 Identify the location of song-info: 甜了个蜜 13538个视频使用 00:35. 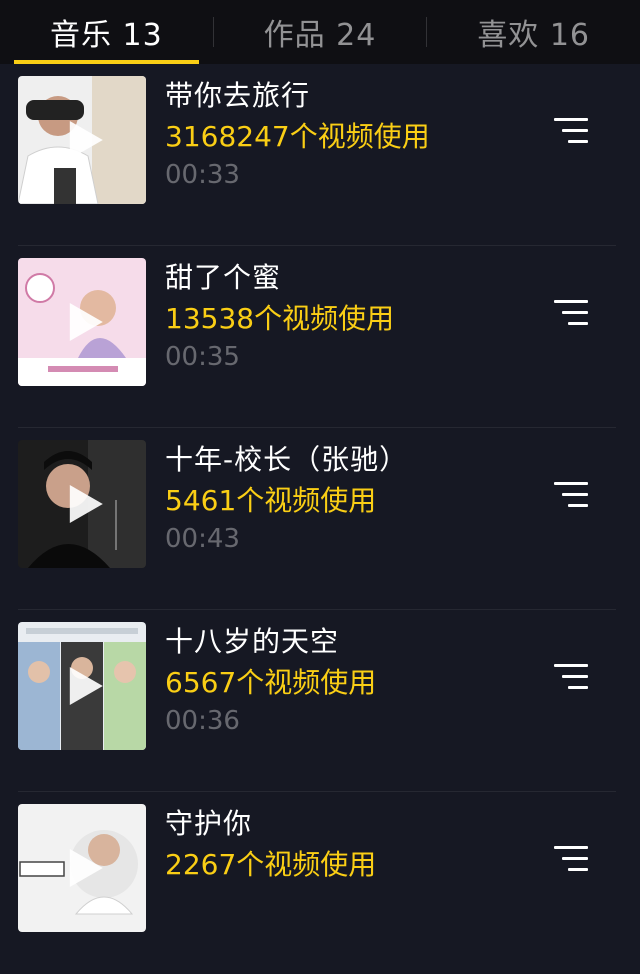
(279, 317).